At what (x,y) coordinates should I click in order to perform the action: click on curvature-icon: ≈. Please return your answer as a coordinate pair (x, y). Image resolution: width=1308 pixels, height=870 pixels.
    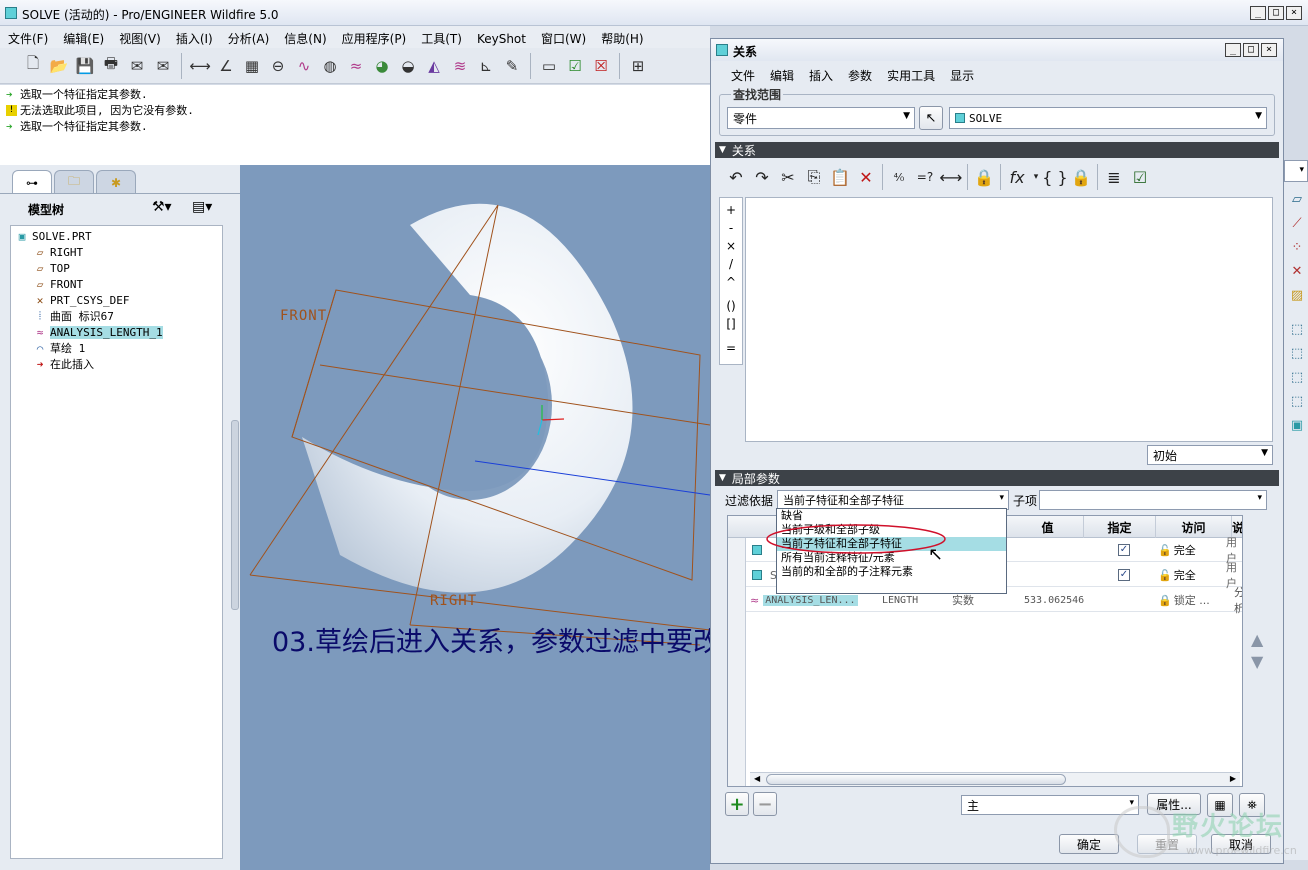
    Looking at the image, I should click on (356, 66).